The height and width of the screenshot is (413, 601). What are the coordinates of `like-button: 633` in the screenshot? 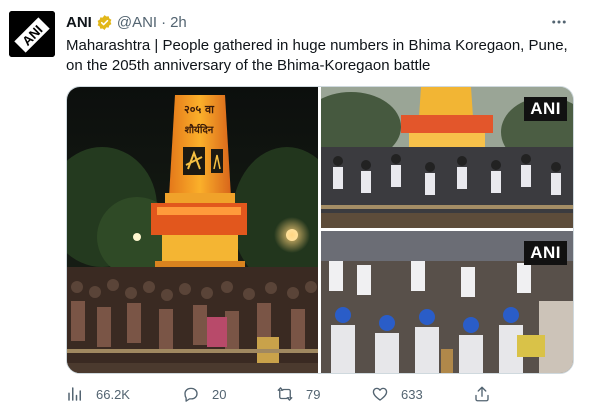 It's located at (397, 394).